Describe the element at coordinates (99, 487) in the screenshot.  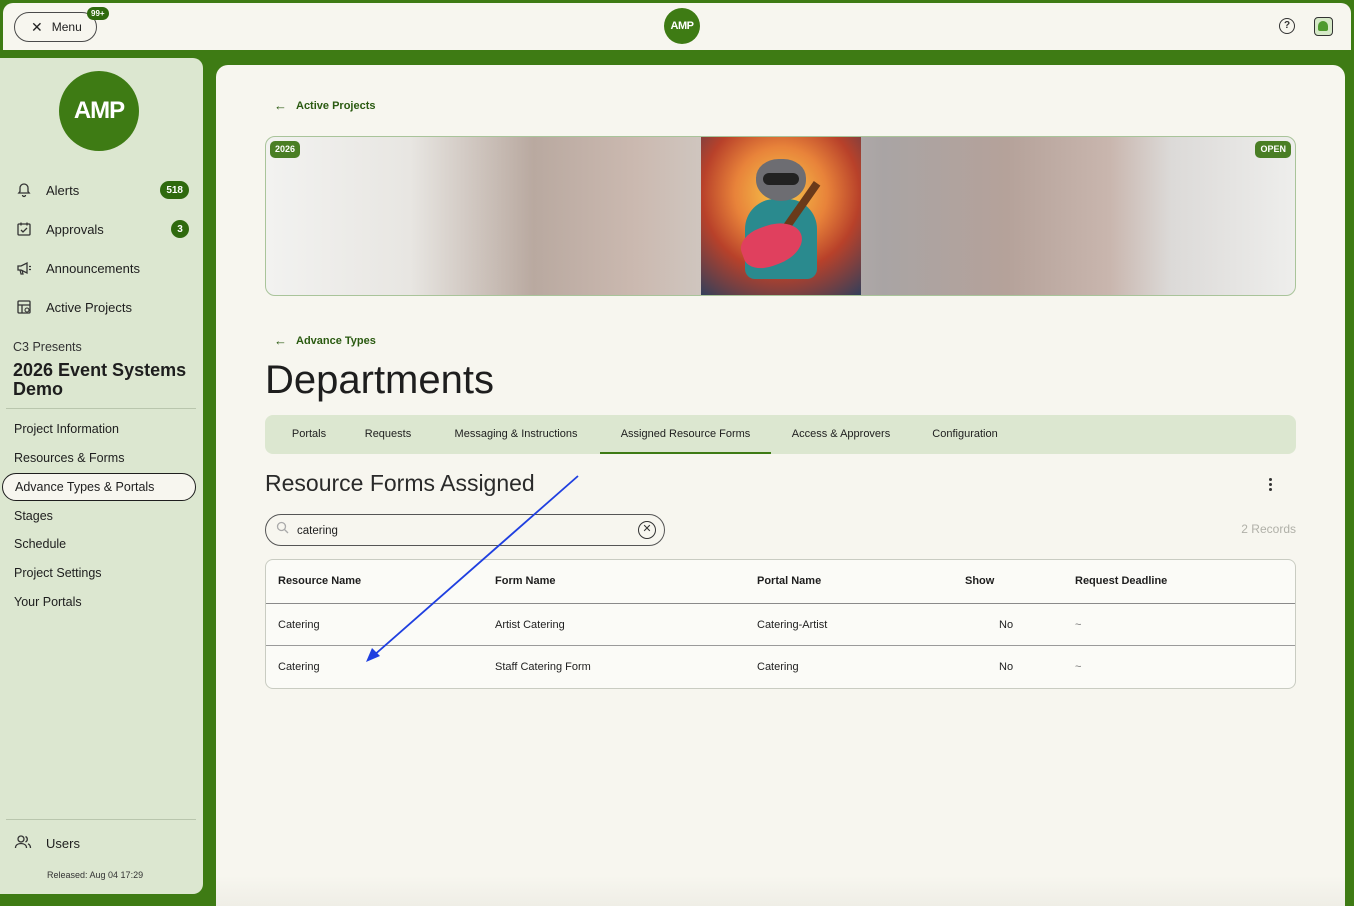
I see `project-nav-advance-types-portals: Advance Types & Portals` at that location.